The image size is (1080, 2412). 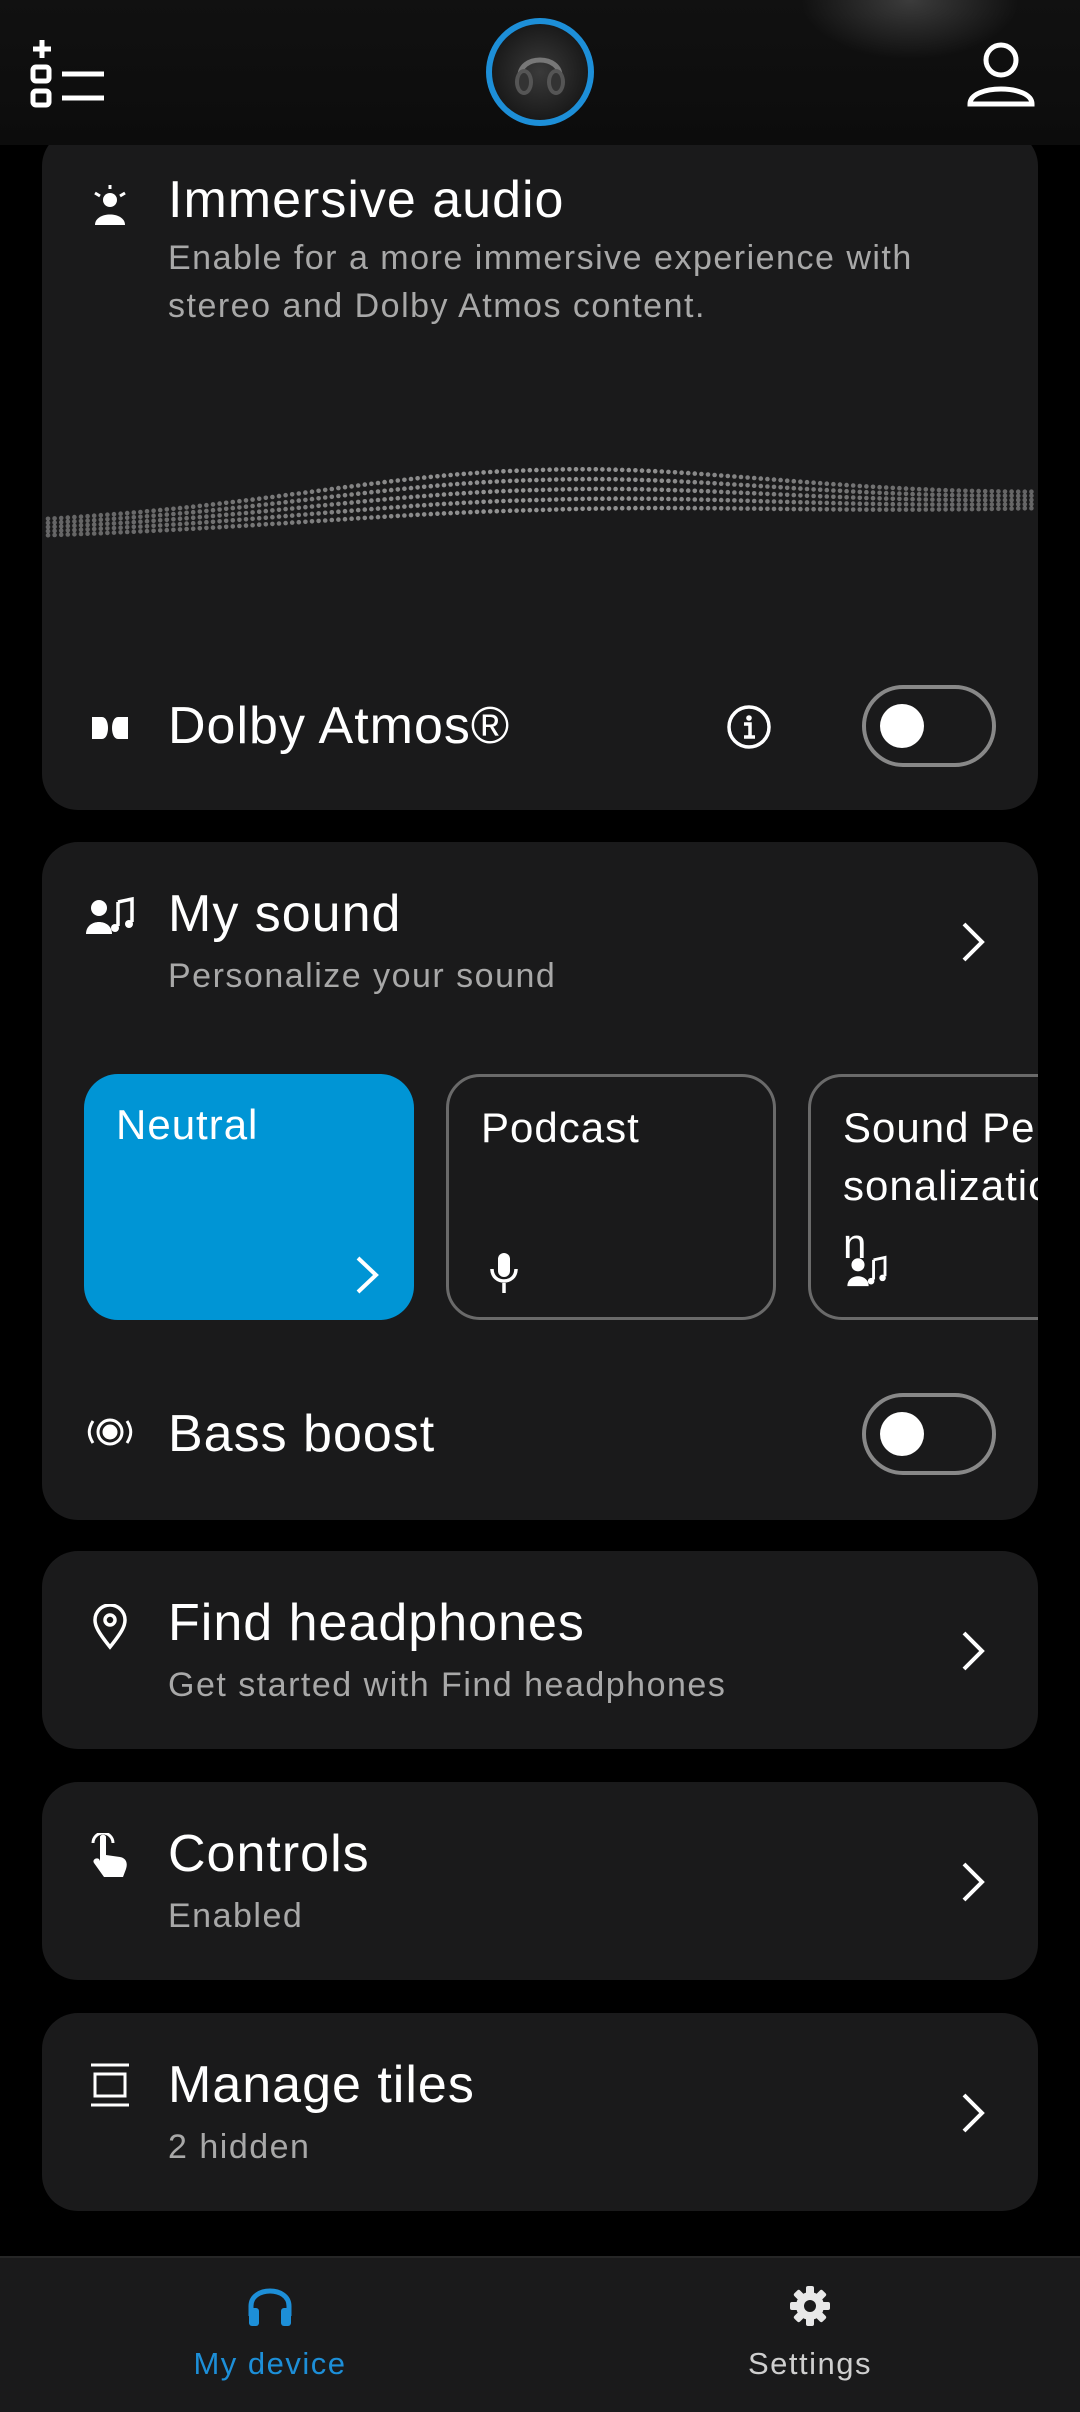 I want to click on person-icon, so click(x=1001, y=74).